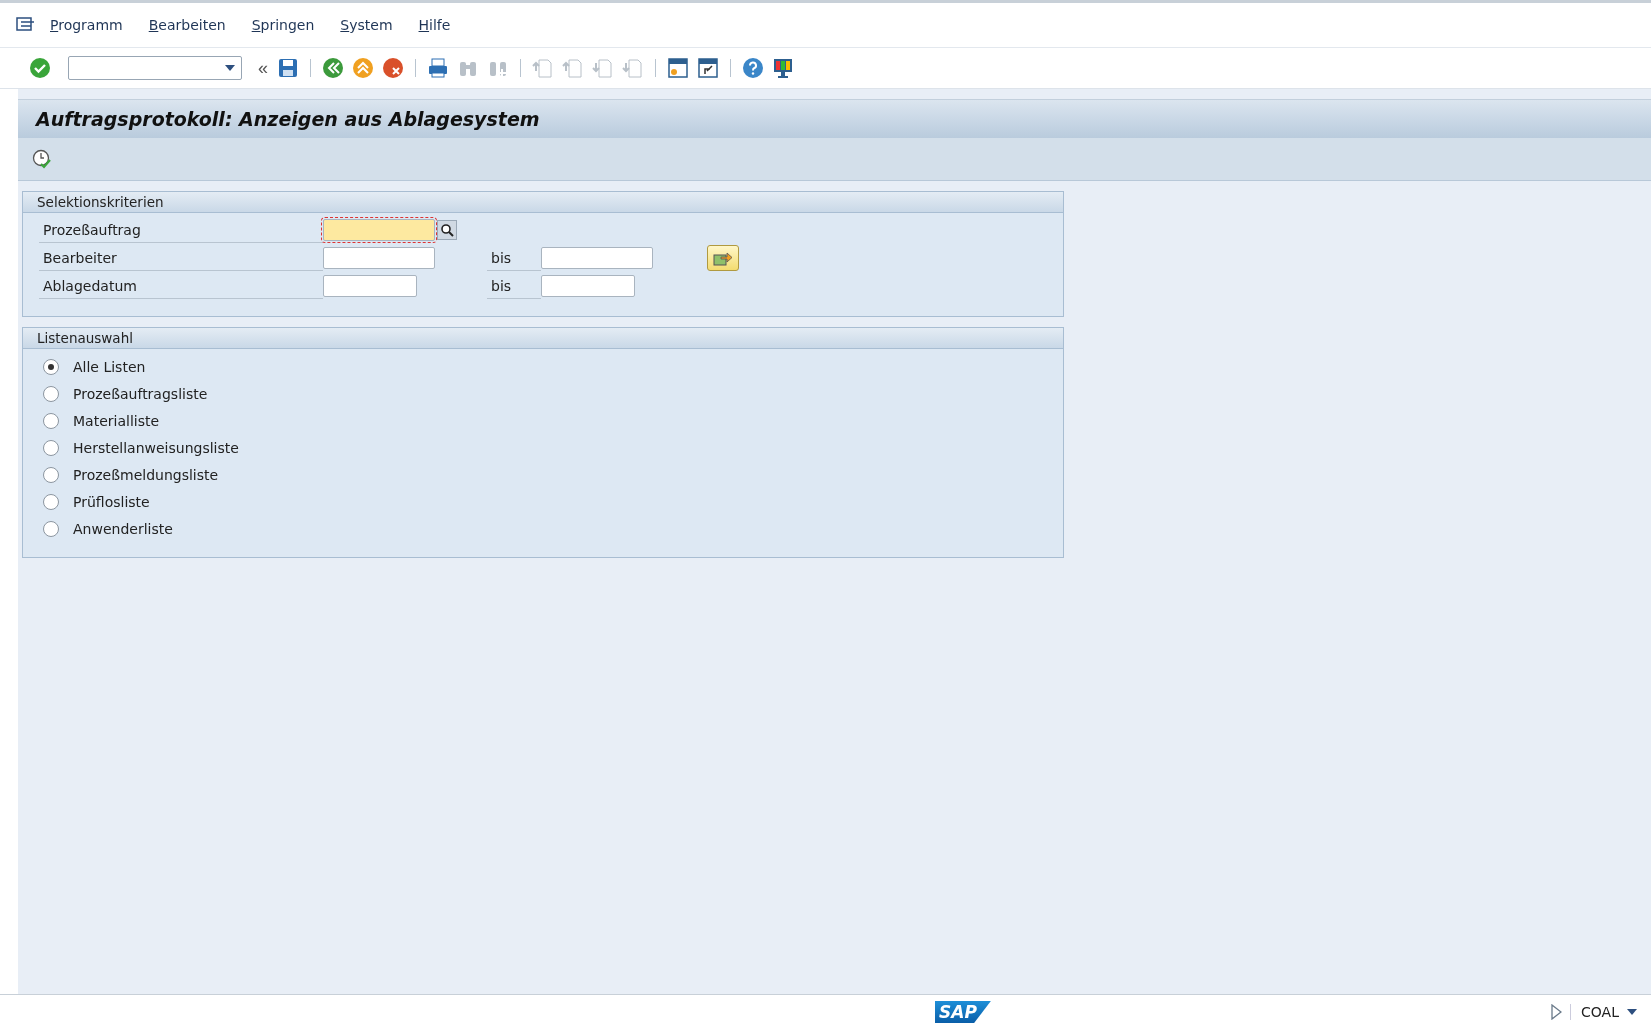 This screenshot has width=1651, height=1029. I want to click on radio-option: Prüflosliste, so click(553, 502).